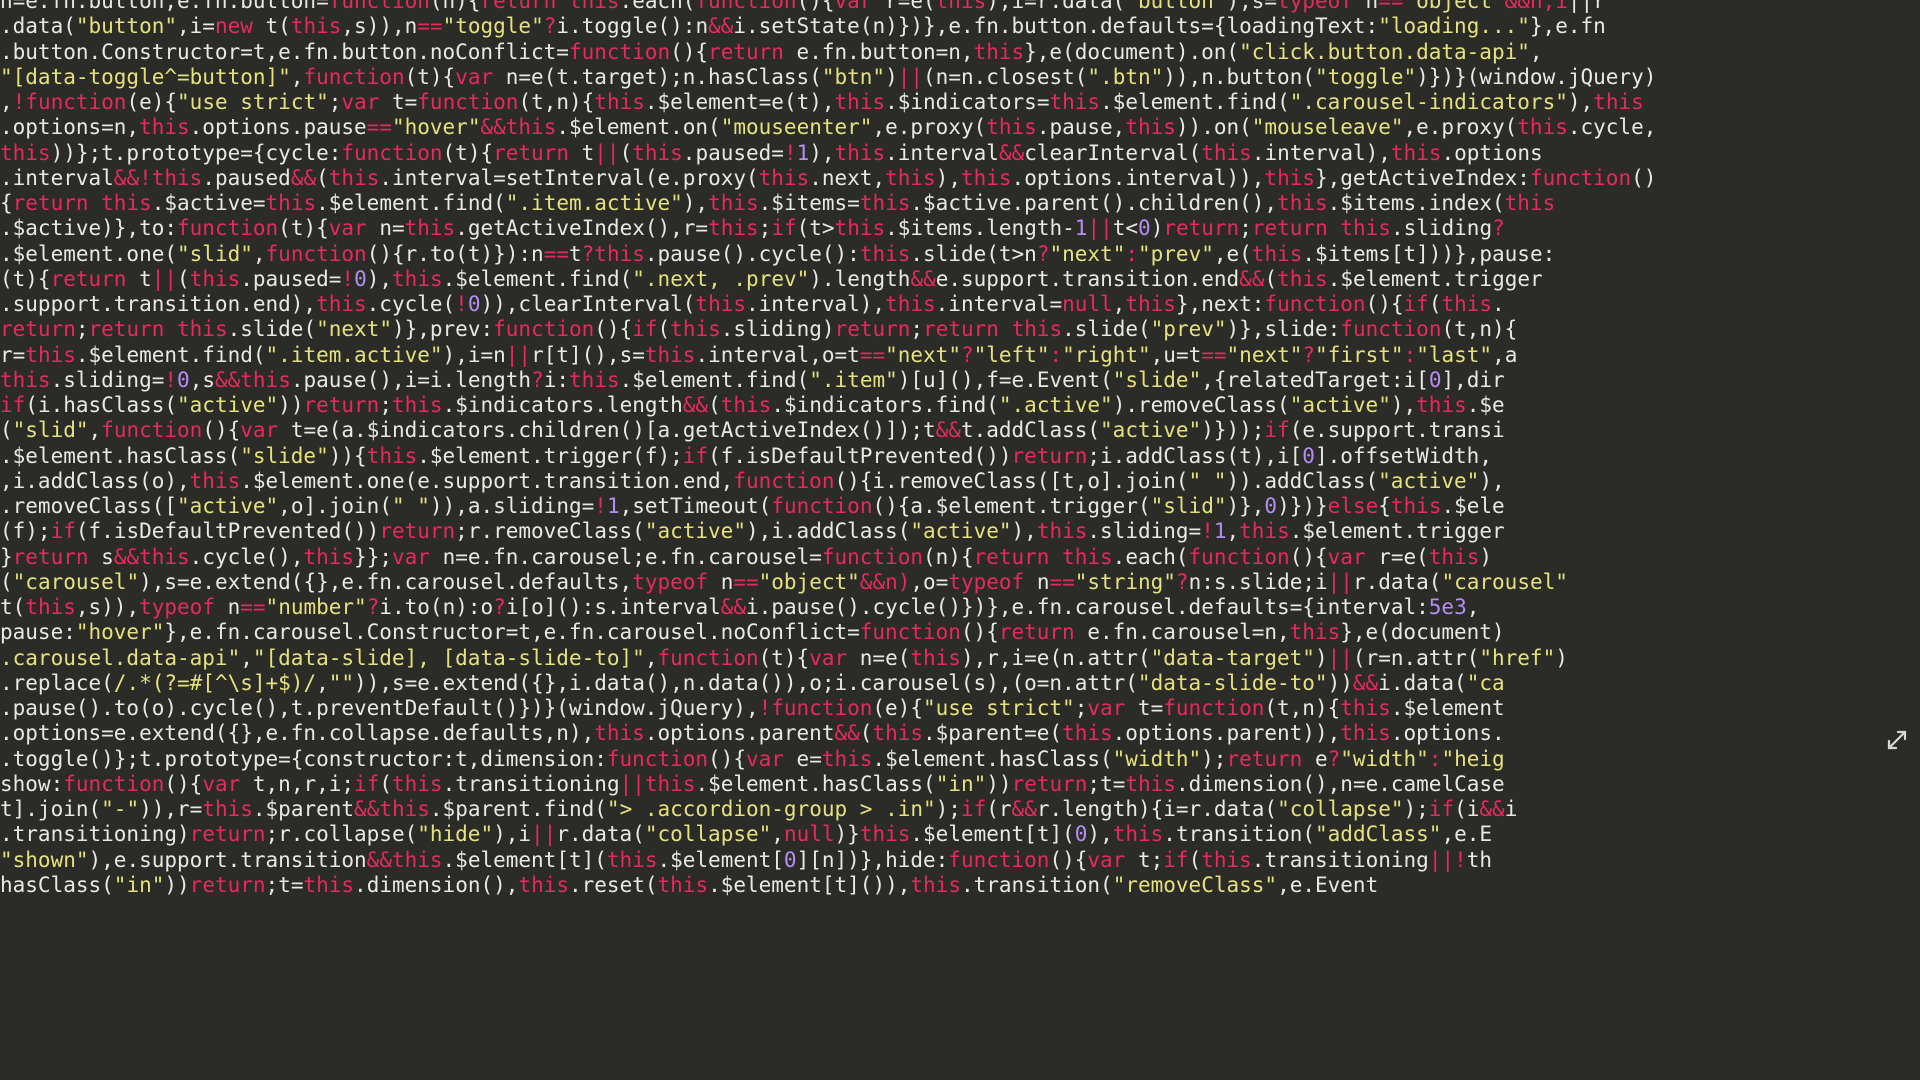 The height and width of the screenshot is (1080, 1920). What do you see at coordinates (550, 6) in the screenshot?
I see `code-token-kw: return this` at bounding box center [550, 6].